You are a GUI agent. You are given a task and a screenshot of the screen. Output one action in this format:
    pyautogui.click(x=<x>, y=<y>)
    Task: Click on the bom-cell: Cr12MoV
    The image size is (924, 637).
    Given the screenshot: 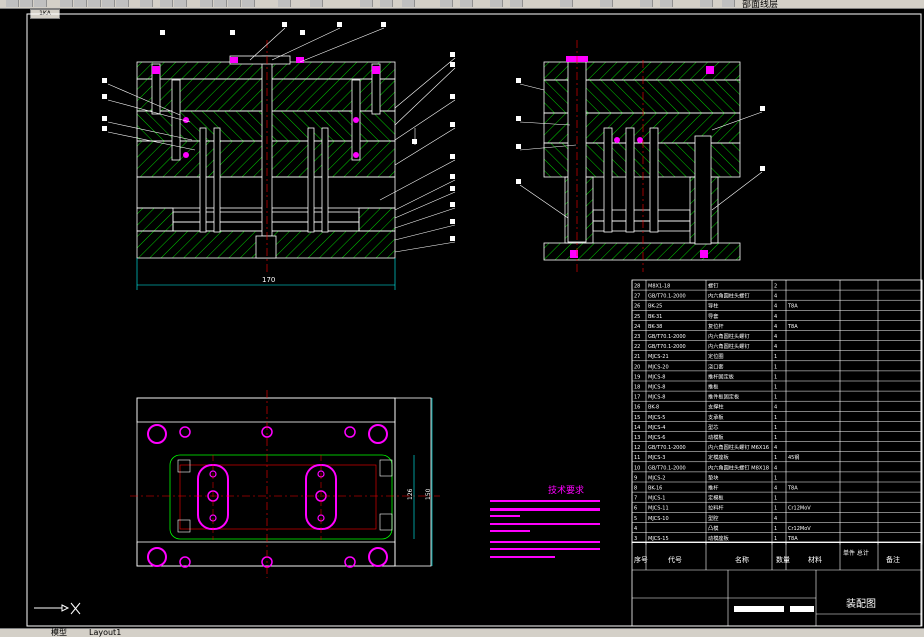 What is the action you would take?
    pyautogui.click(x=799, y=529)
    